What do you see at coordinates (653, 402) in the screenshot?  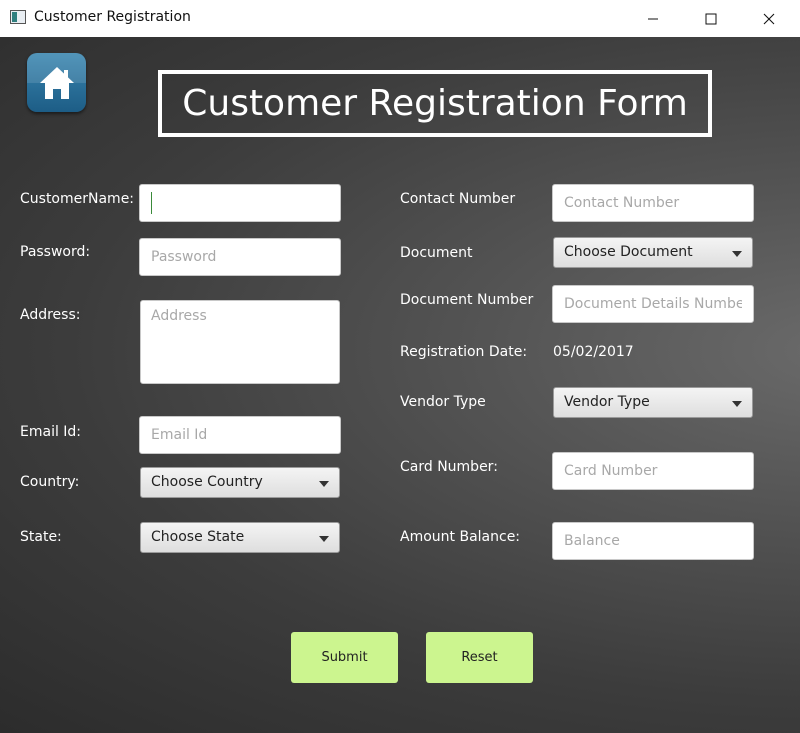 I see `vendor-type-dropdown: Vendor Type` at bounding box center [653, 402].